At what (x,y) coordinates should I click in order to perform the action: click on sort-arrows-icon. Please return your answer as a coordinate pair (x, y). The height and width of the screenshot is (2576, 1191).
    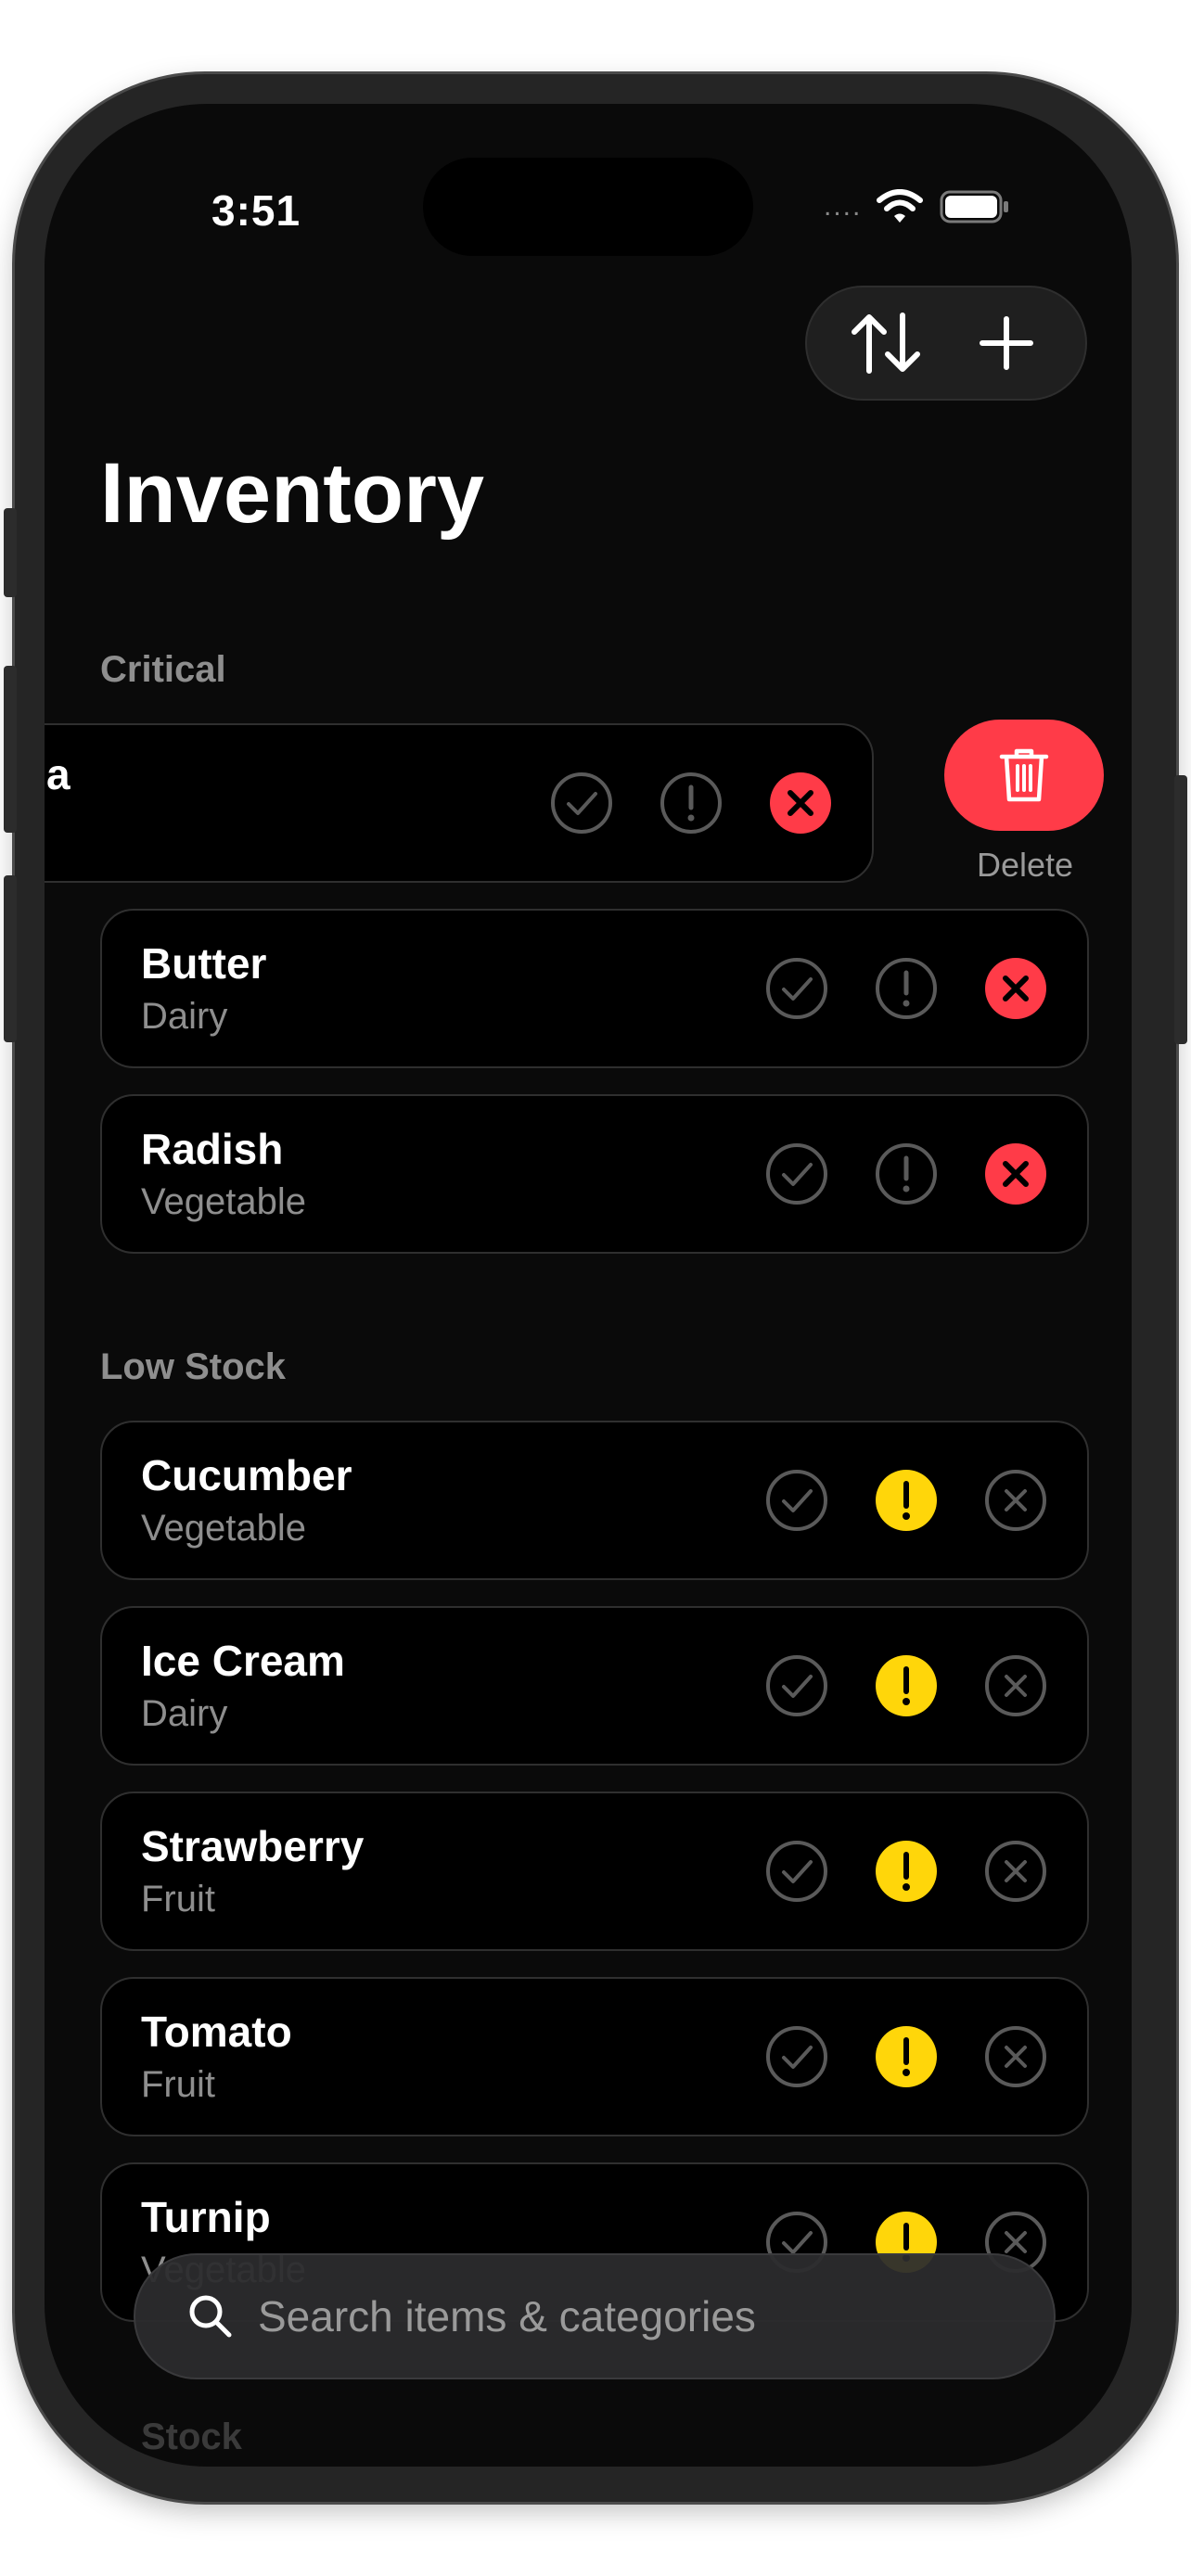
    Looking at the image, I should click on (886, 343).